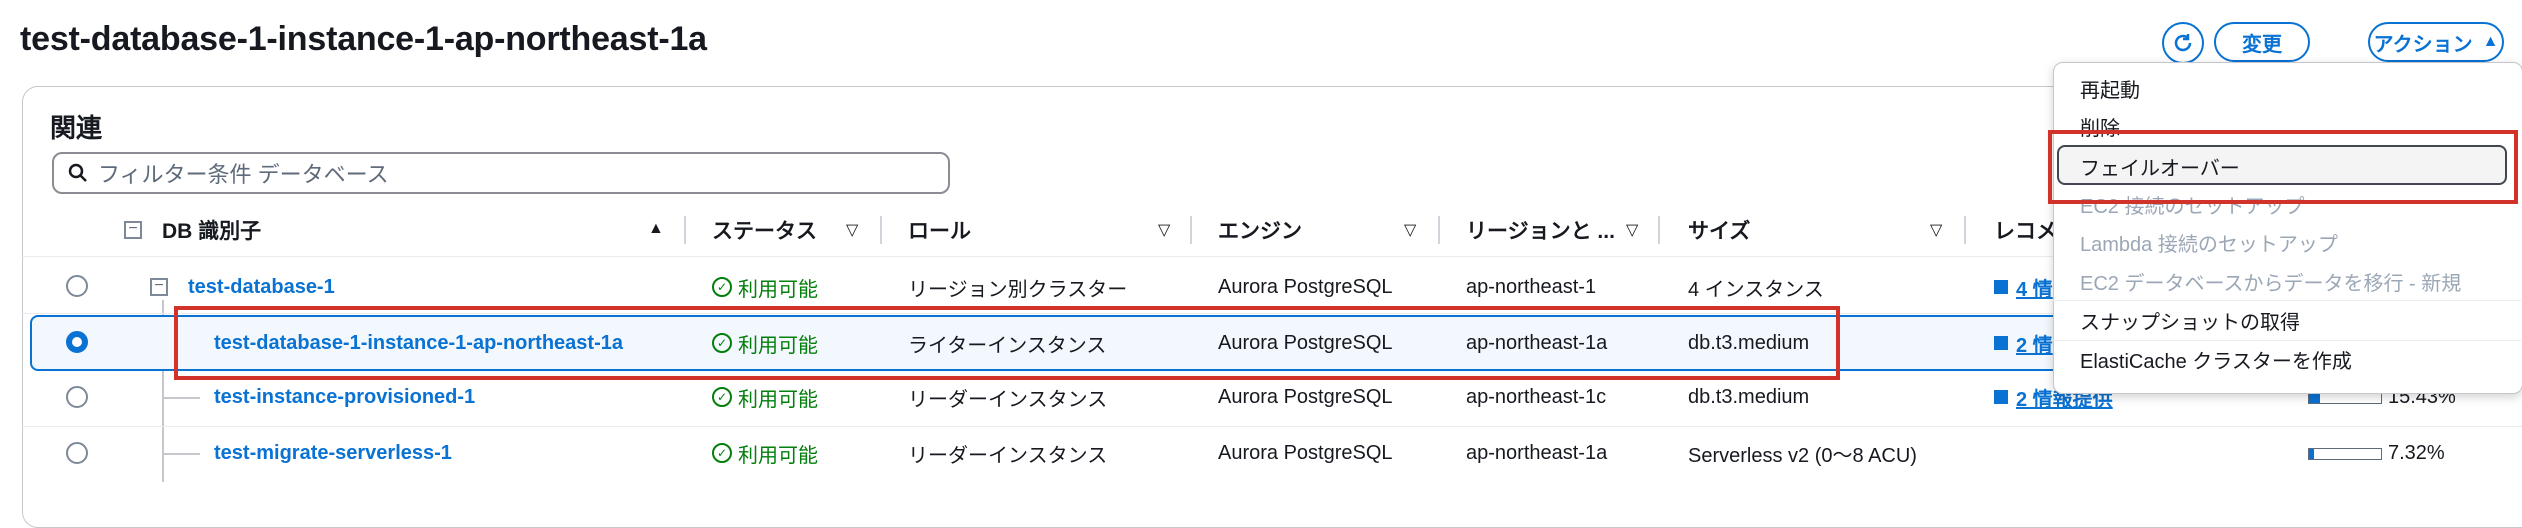  What do you see at coordinates (939, 230) in the screenshot?
I see `column-role: ロール` at bounding box center [939, 230].